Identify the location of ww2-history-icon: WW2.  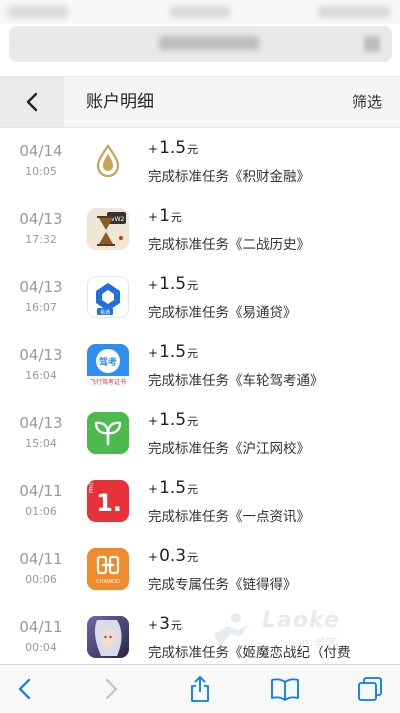
(108, 229).